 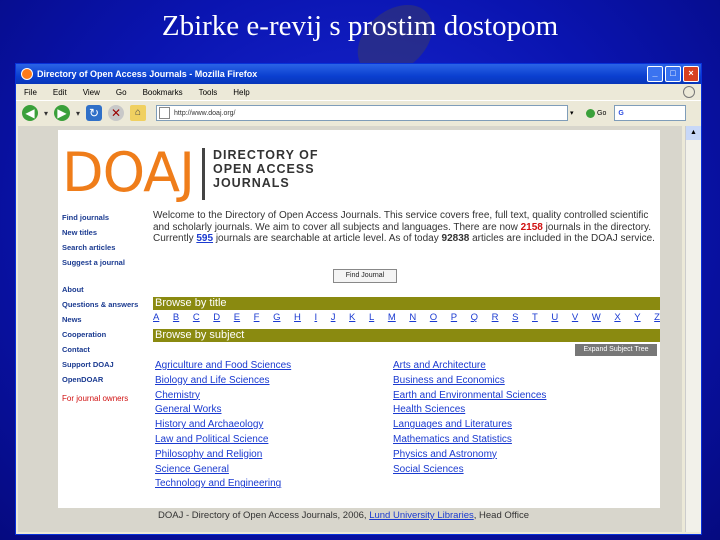 What do you see at coordinates (406, 303) in the screenshot?
I see `browse-title-bar: Browse by title` at bounding box center [406, 303].